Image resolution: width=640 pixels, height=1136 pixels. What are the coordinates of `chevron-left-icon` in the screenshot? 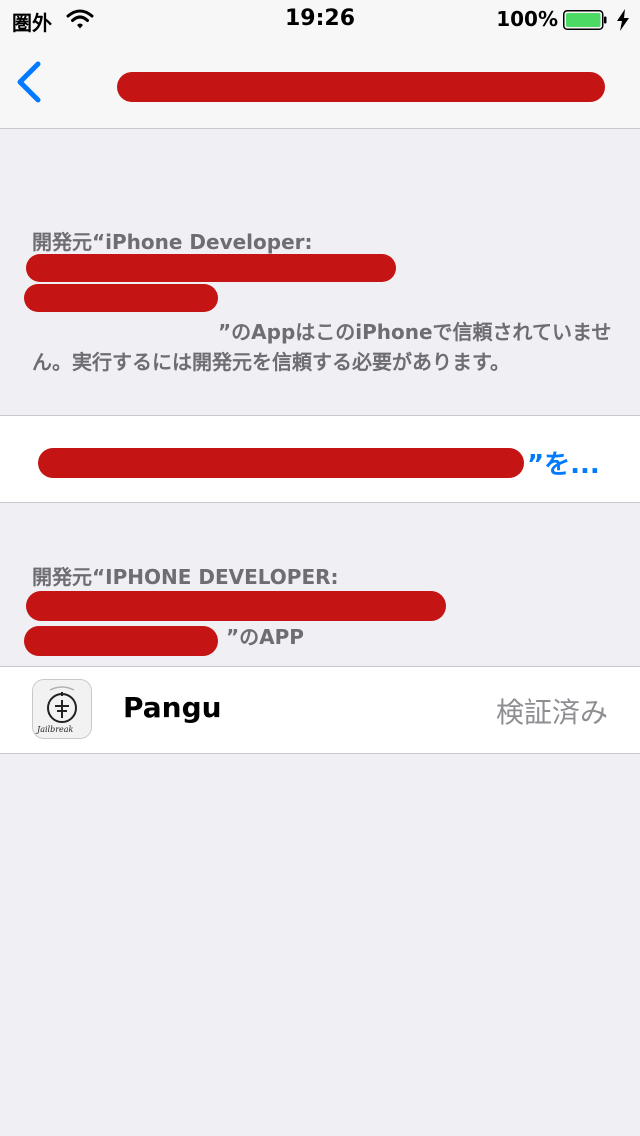 It's located at (29, 82).